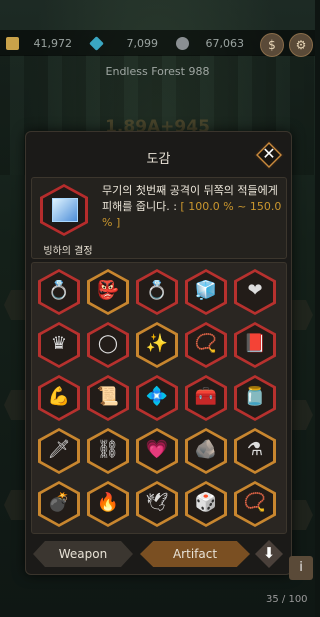 This screenshot has height=617, width=320. Describe the element at coordinates (182, 43) in the screenshot. I see `stone-icon` at that location.